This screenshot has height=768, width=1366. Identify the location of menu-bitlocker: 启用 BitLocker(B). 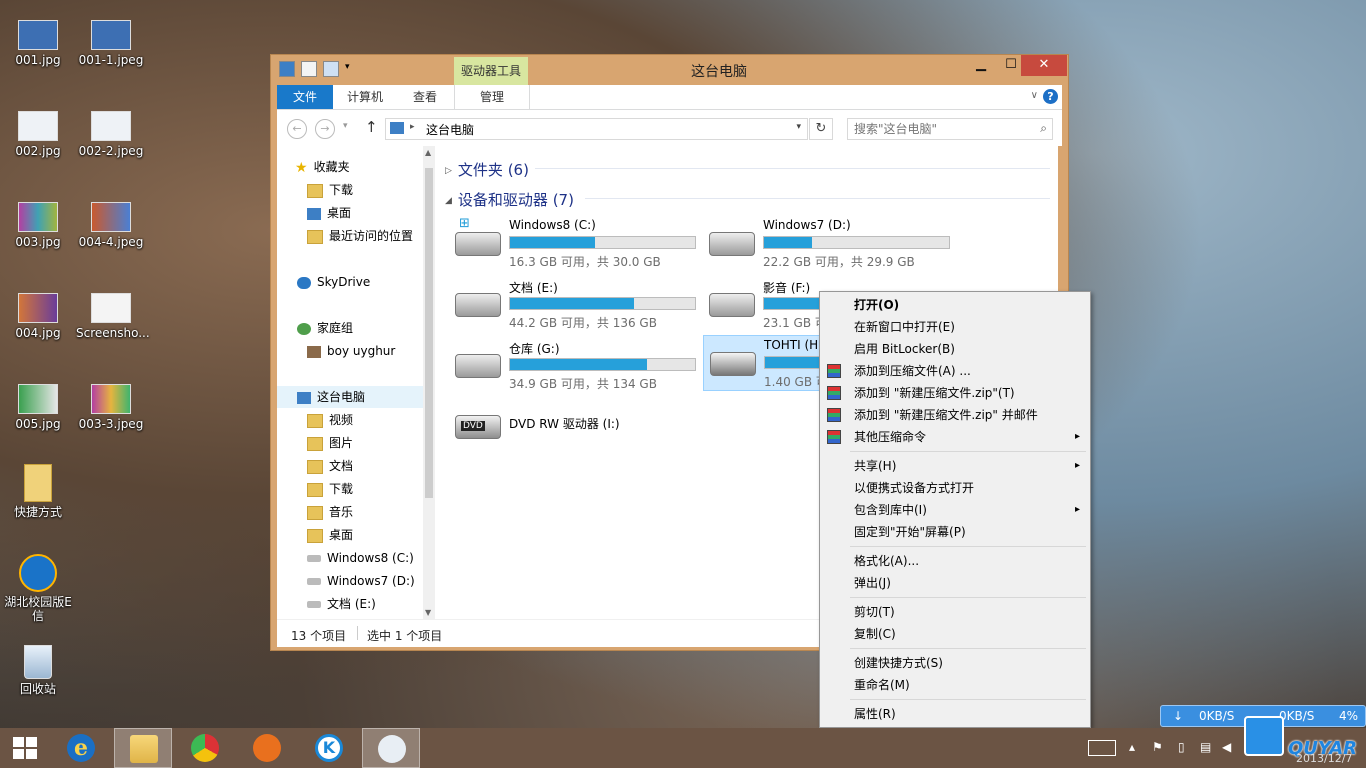
(955, 349).